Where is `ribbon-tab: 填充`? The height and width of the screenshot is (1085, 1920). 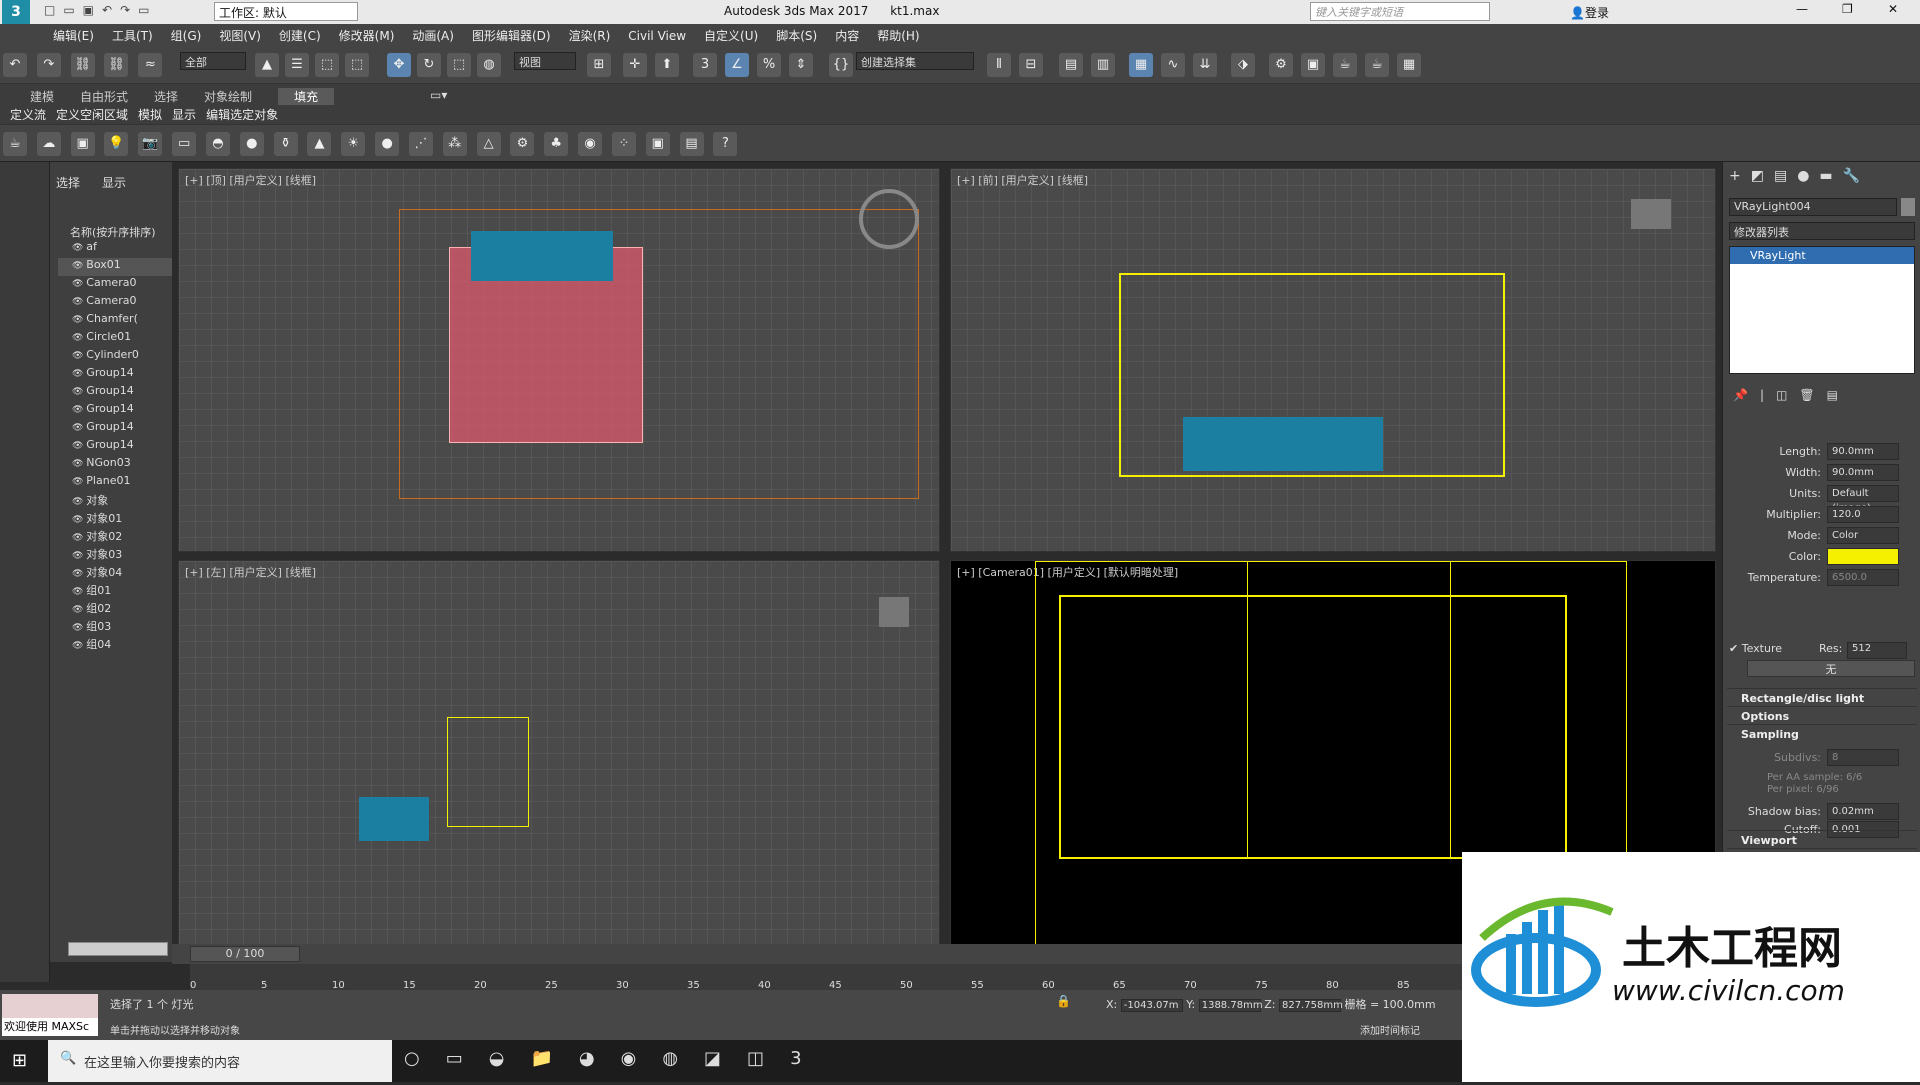
ribbon-tab: 填充 is located at coordinates (306, 96).